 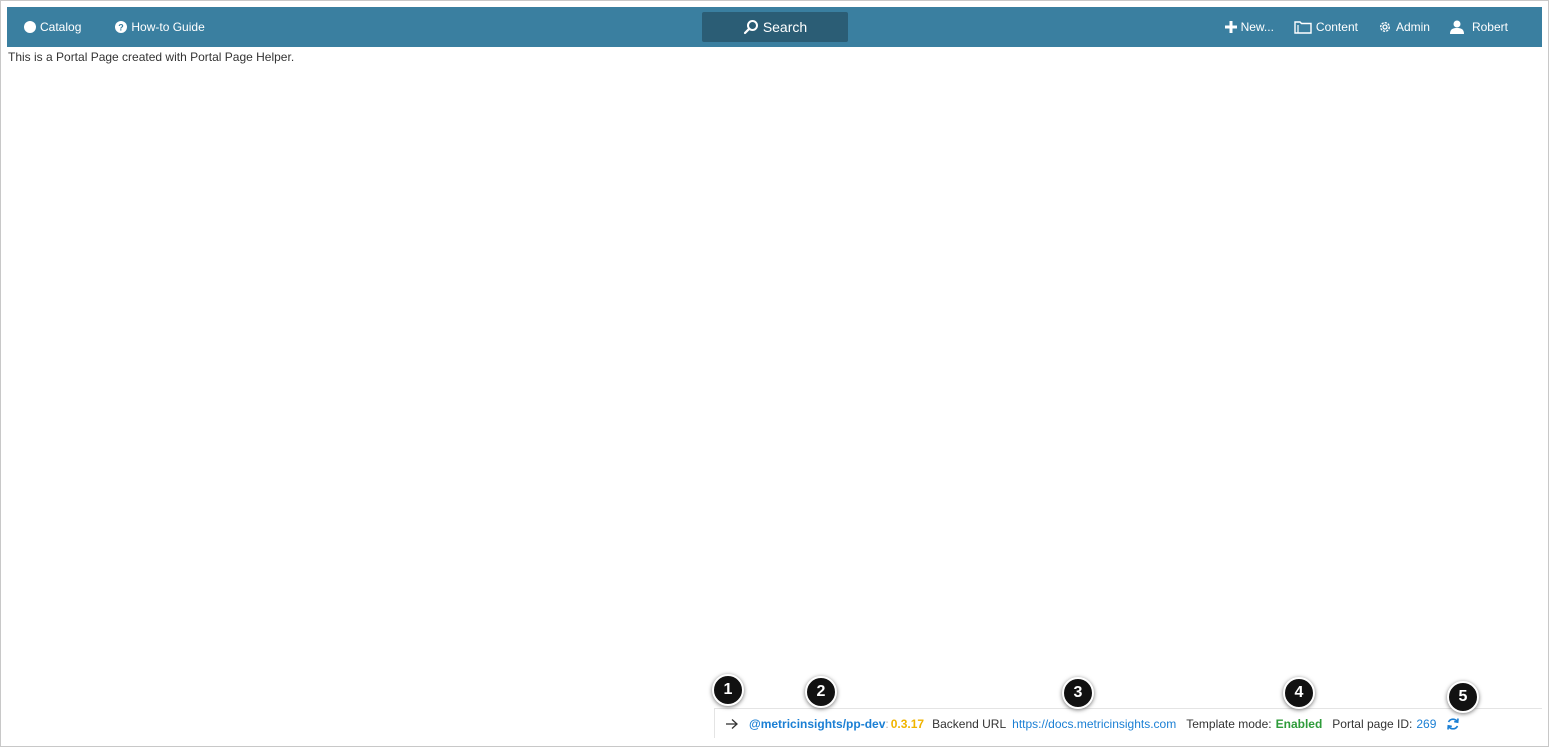 I want to click on search-icon, so click(x=751, y=27).